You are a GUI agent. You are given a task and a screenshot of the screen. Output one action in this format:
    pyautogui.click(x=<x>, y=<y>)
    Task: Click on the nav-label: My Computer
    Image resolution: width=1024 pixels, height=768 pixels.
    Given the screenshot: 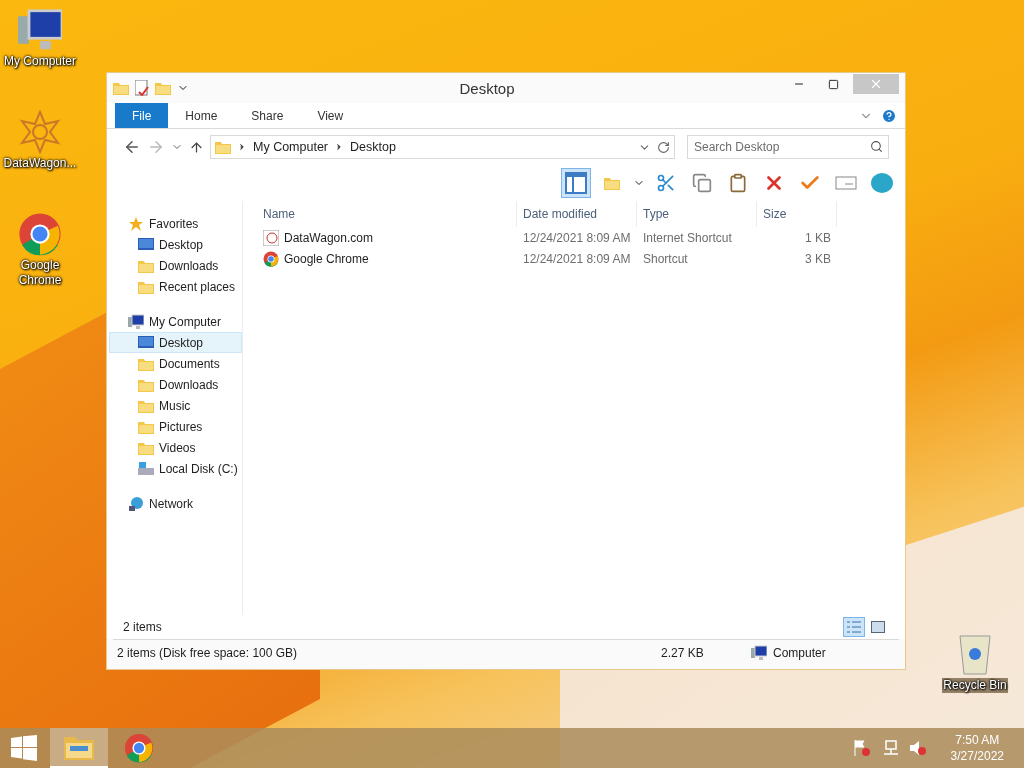 What is the action you would take?
    pyautogui.click(x=185, y=321)
    